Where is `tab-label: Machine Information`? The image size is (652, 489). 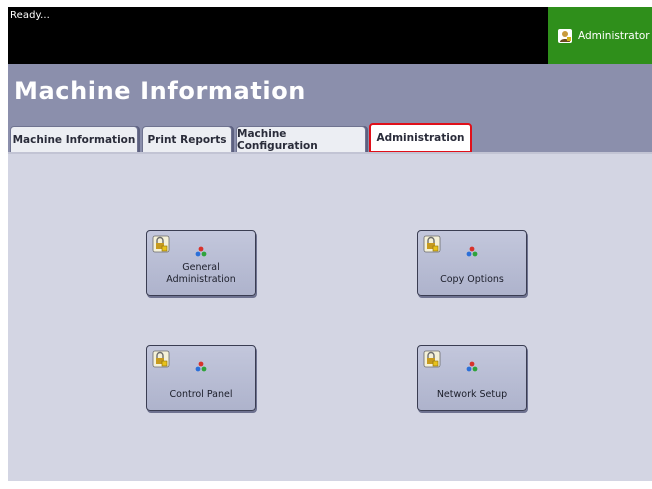
tab-label: Machine Information is located at coordinates (74, 139).